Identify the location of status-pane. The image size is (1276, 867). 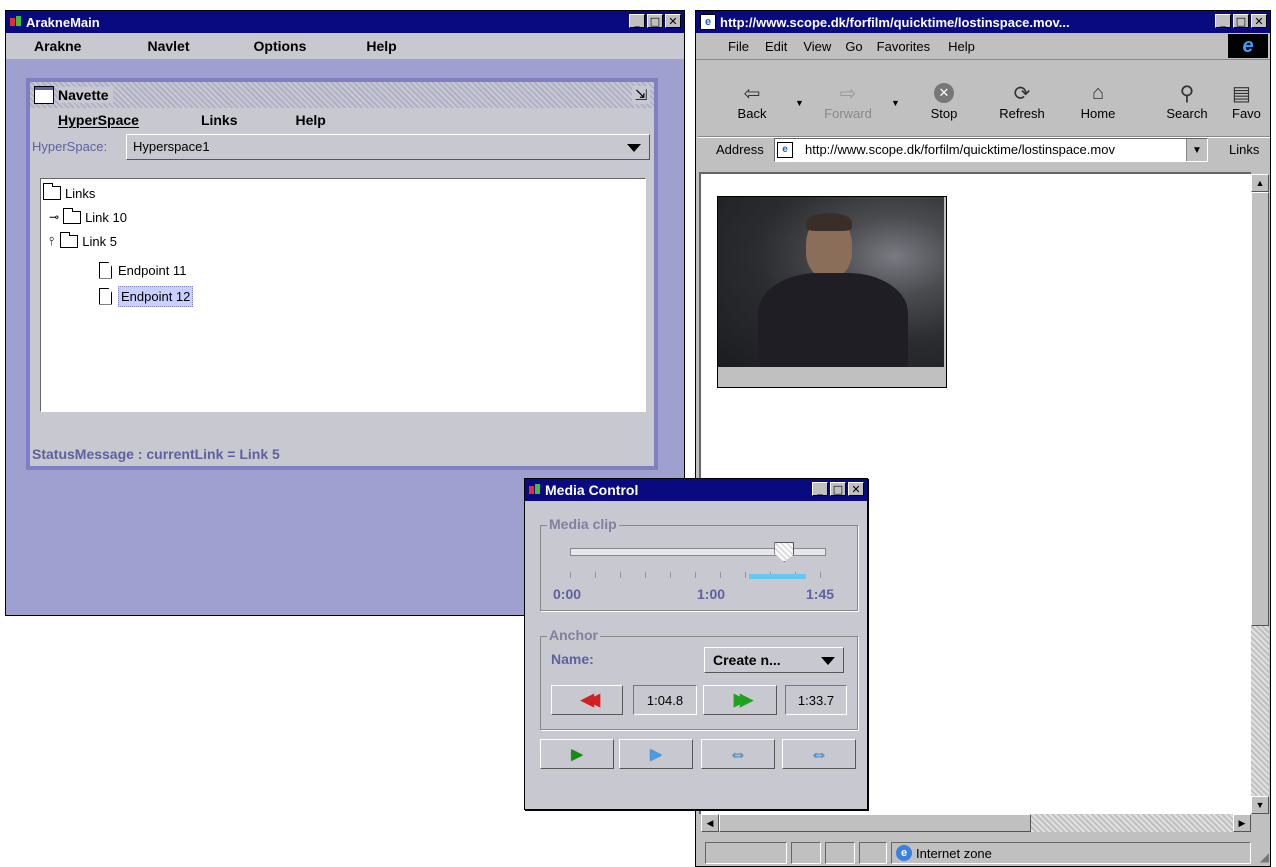
(746, 853).